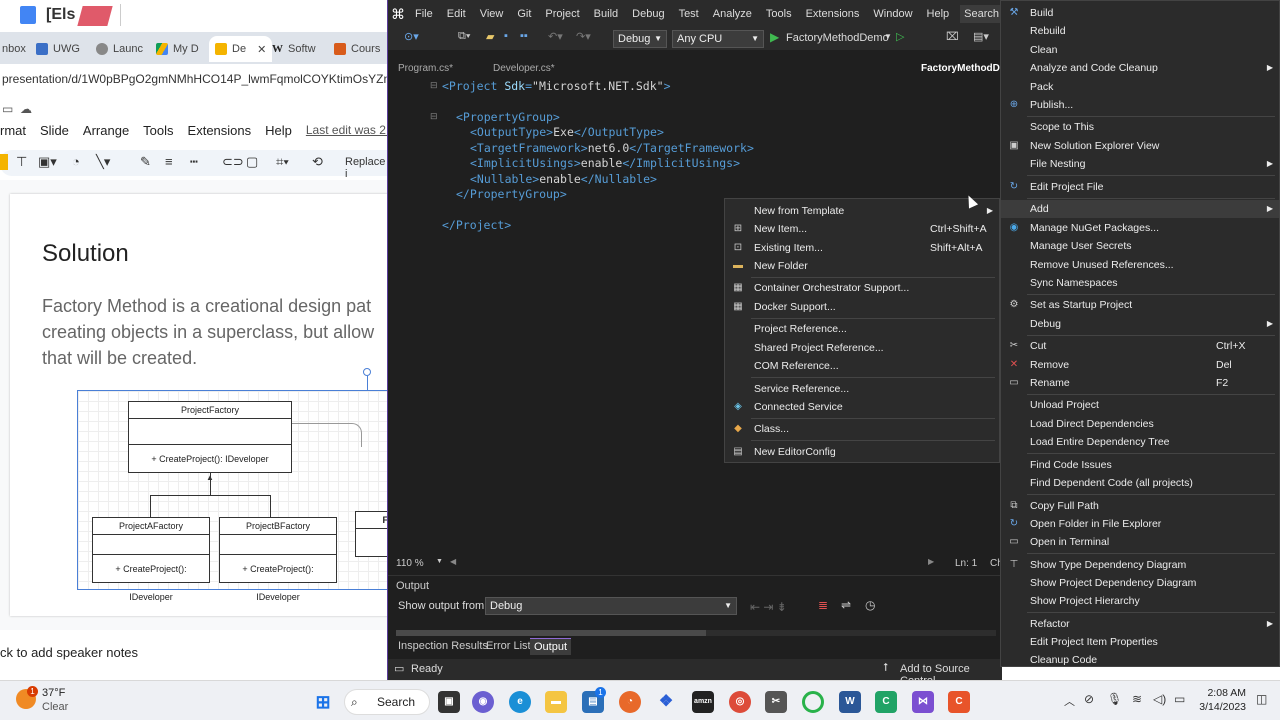 Image resolution: width=1280 pixels, height=720 pixels. I want to click on menu-item-edit-project-file: ↻ Edit Project File, so click(1140, 187).